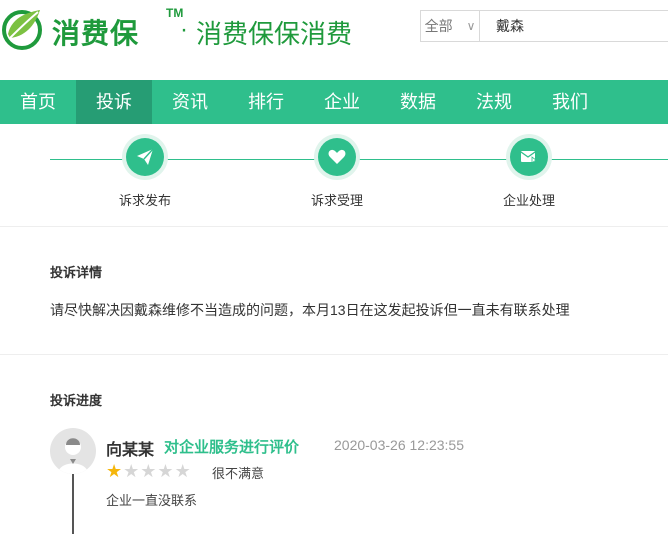  I want to click on mail-reply-icon, so click(529, 157).